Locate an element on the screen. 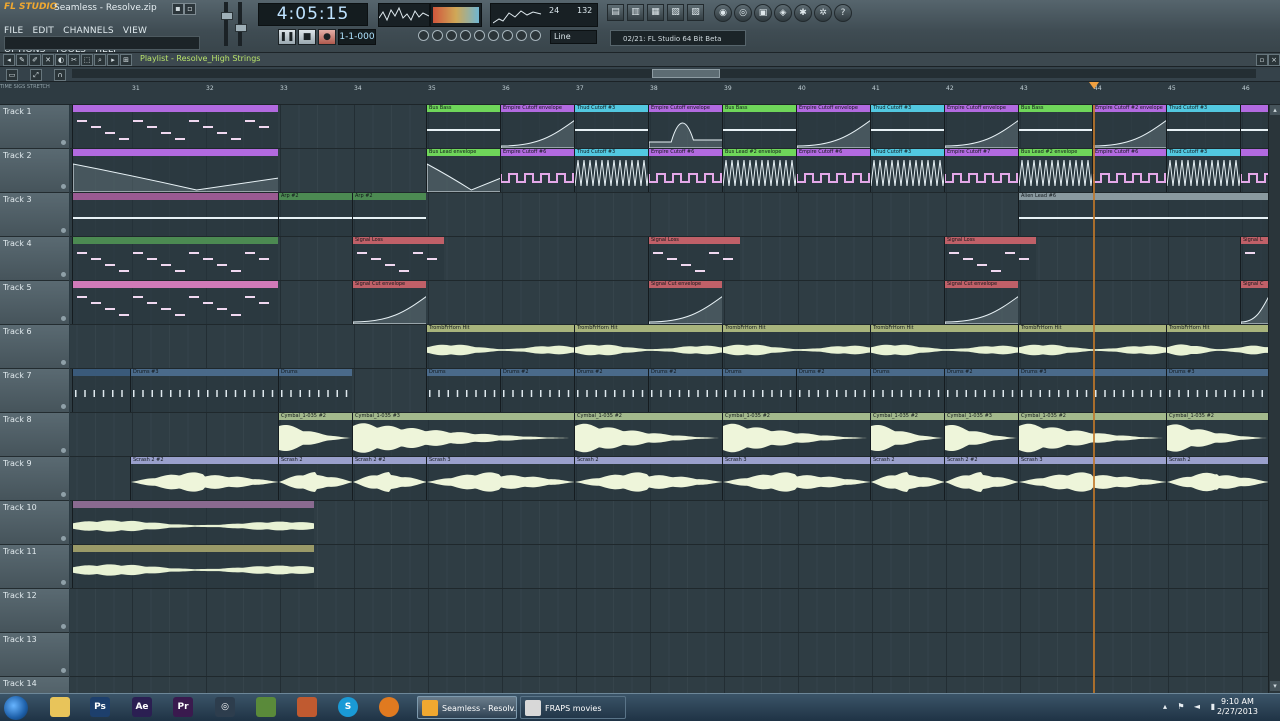 The width and height of the screenshot is (1280, 721). settings-button: ✲ is located at coordinates (823, 13).